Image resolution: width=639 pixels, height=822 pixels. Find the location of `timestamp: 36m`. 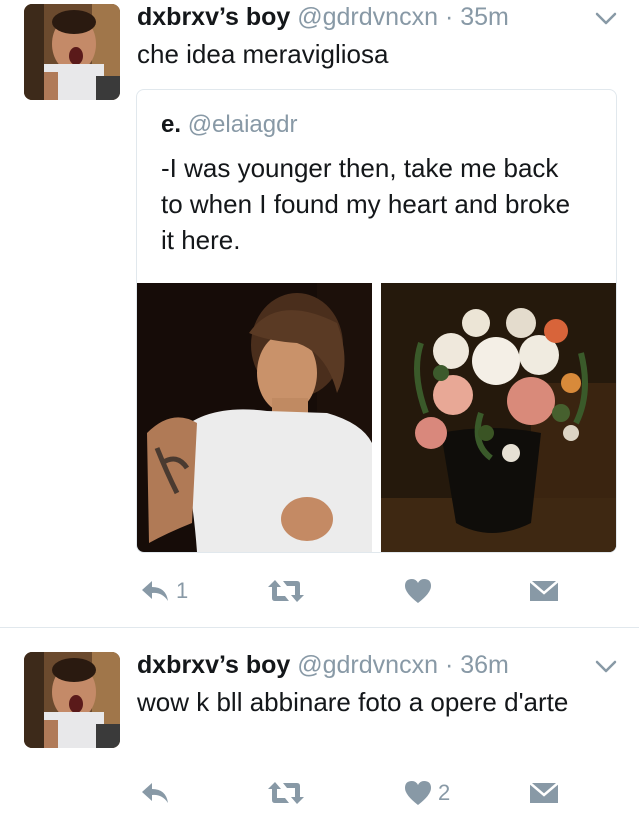

timestamp: 36m is located at coordinates (484, 665).